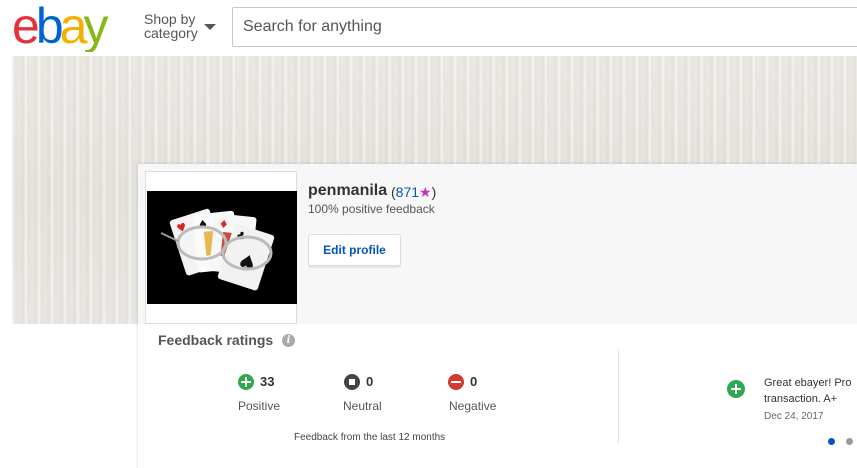 The height and width of the screenshot is (468, 857). I want to click on logo-letter-y: y, so click(95, 26).